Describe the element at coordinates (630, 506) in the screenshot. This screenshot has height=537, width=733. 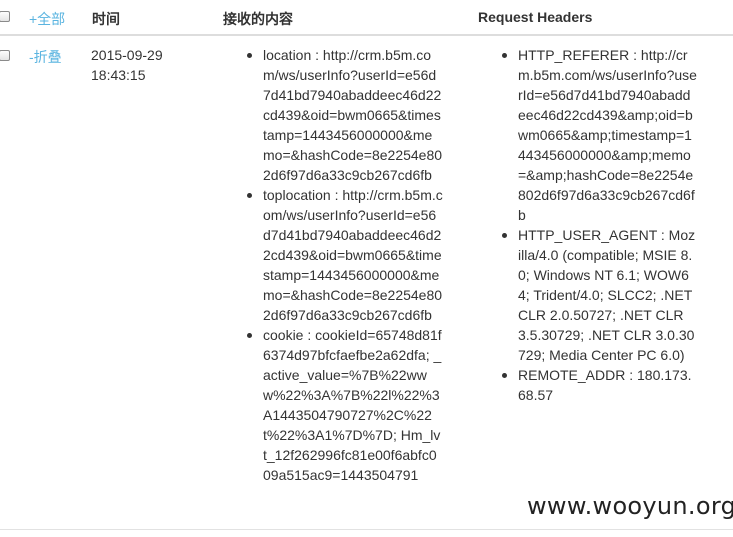
I see `watermark-text: www.wooyun.org` at that location.